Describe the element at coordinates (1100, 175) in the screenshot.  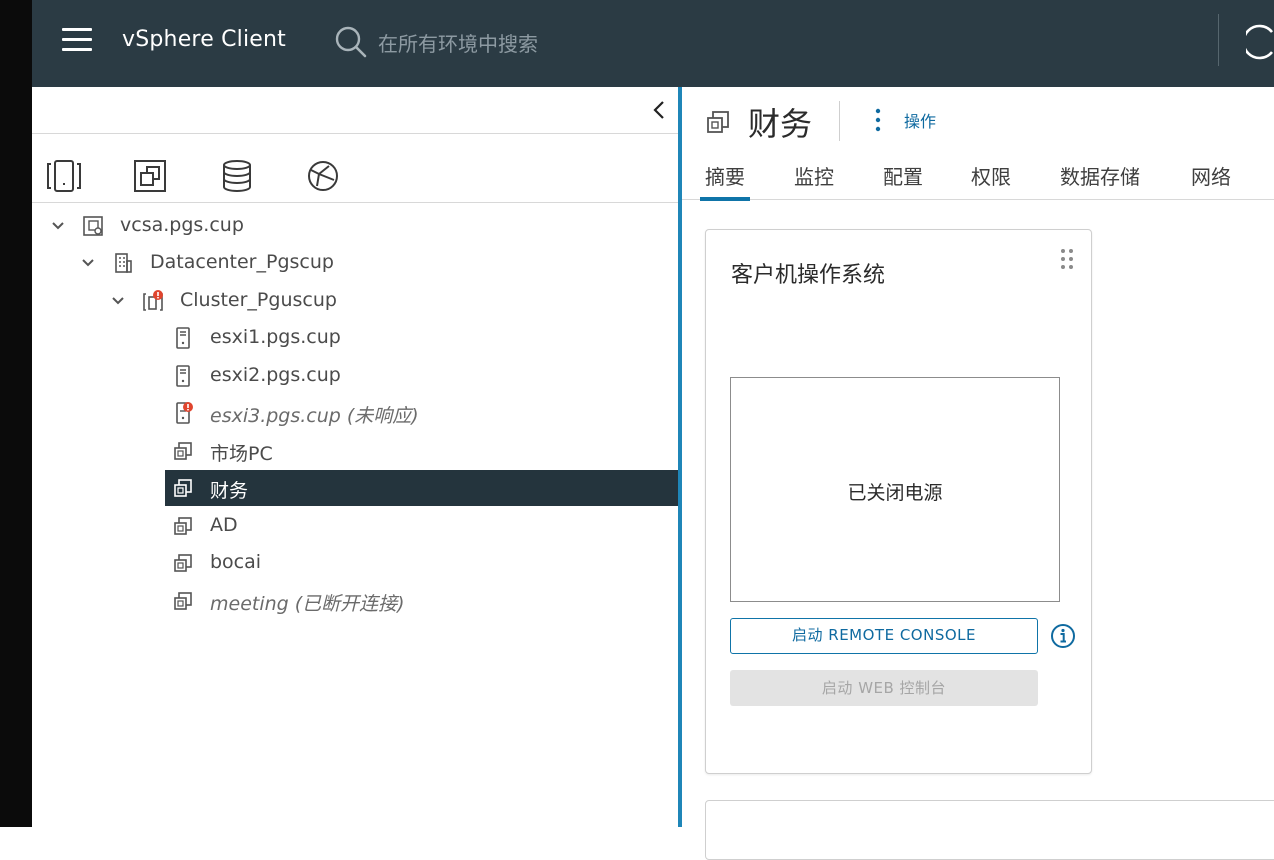
I see `tab-datastores: 数据存储` at that location.